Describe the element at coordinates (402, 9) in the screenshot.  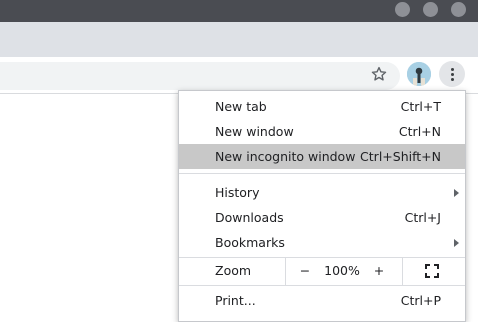
I see `minimize-button` at that location.